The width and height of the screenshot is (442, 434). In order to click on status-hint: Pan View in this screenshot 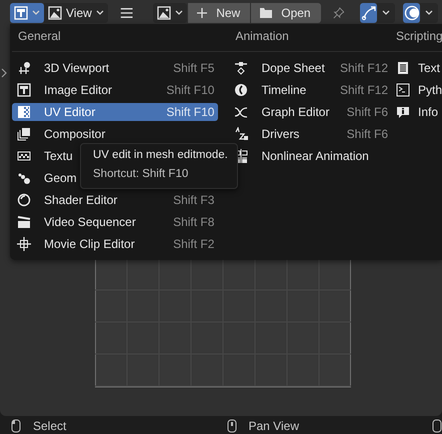, I will do `click(273, 426)`.